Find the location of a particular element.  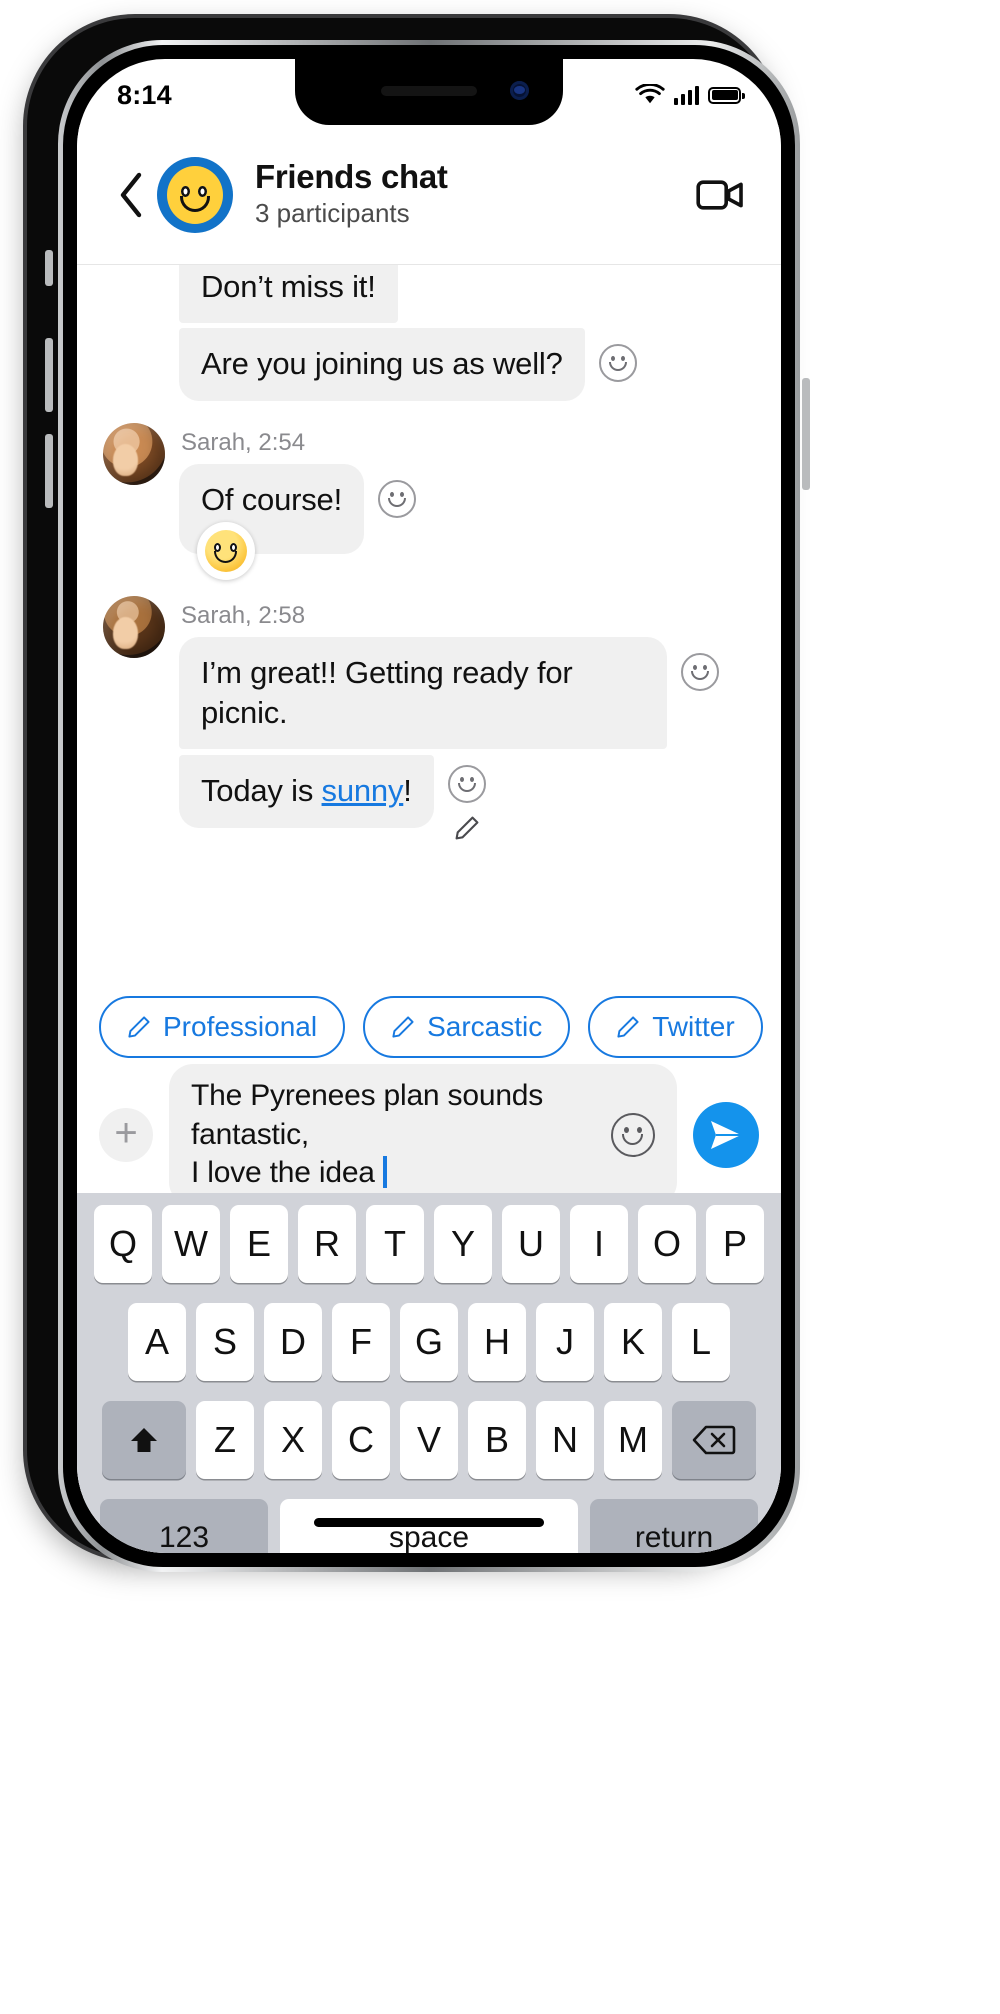

battery-icon is located at coordinates (726, 95).